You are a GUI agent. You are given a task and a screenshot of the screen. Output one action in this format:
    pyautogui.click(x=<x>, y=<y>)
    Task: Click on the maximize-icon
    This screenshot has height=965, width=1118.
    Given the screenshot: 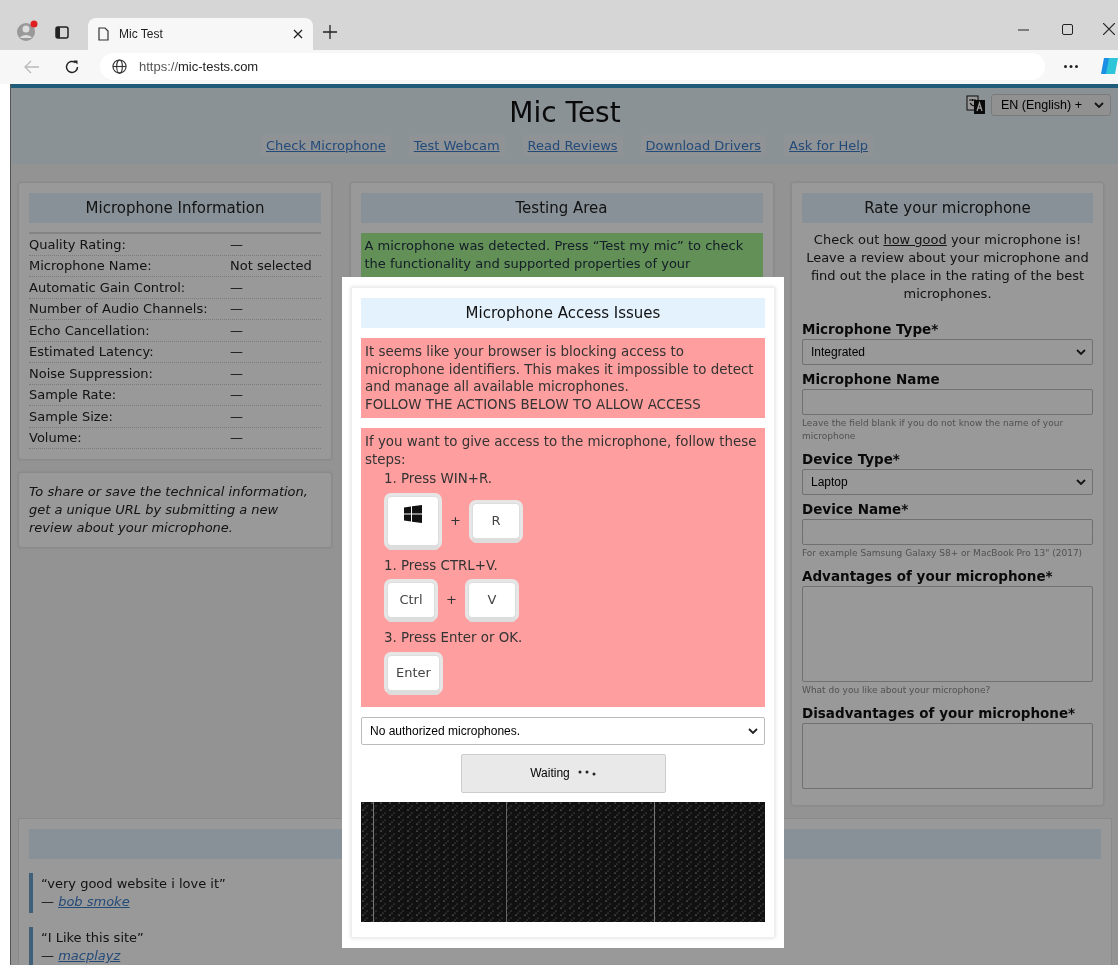 What is the action you would take?
    pyautogui.click(x=1067, y=29)
    